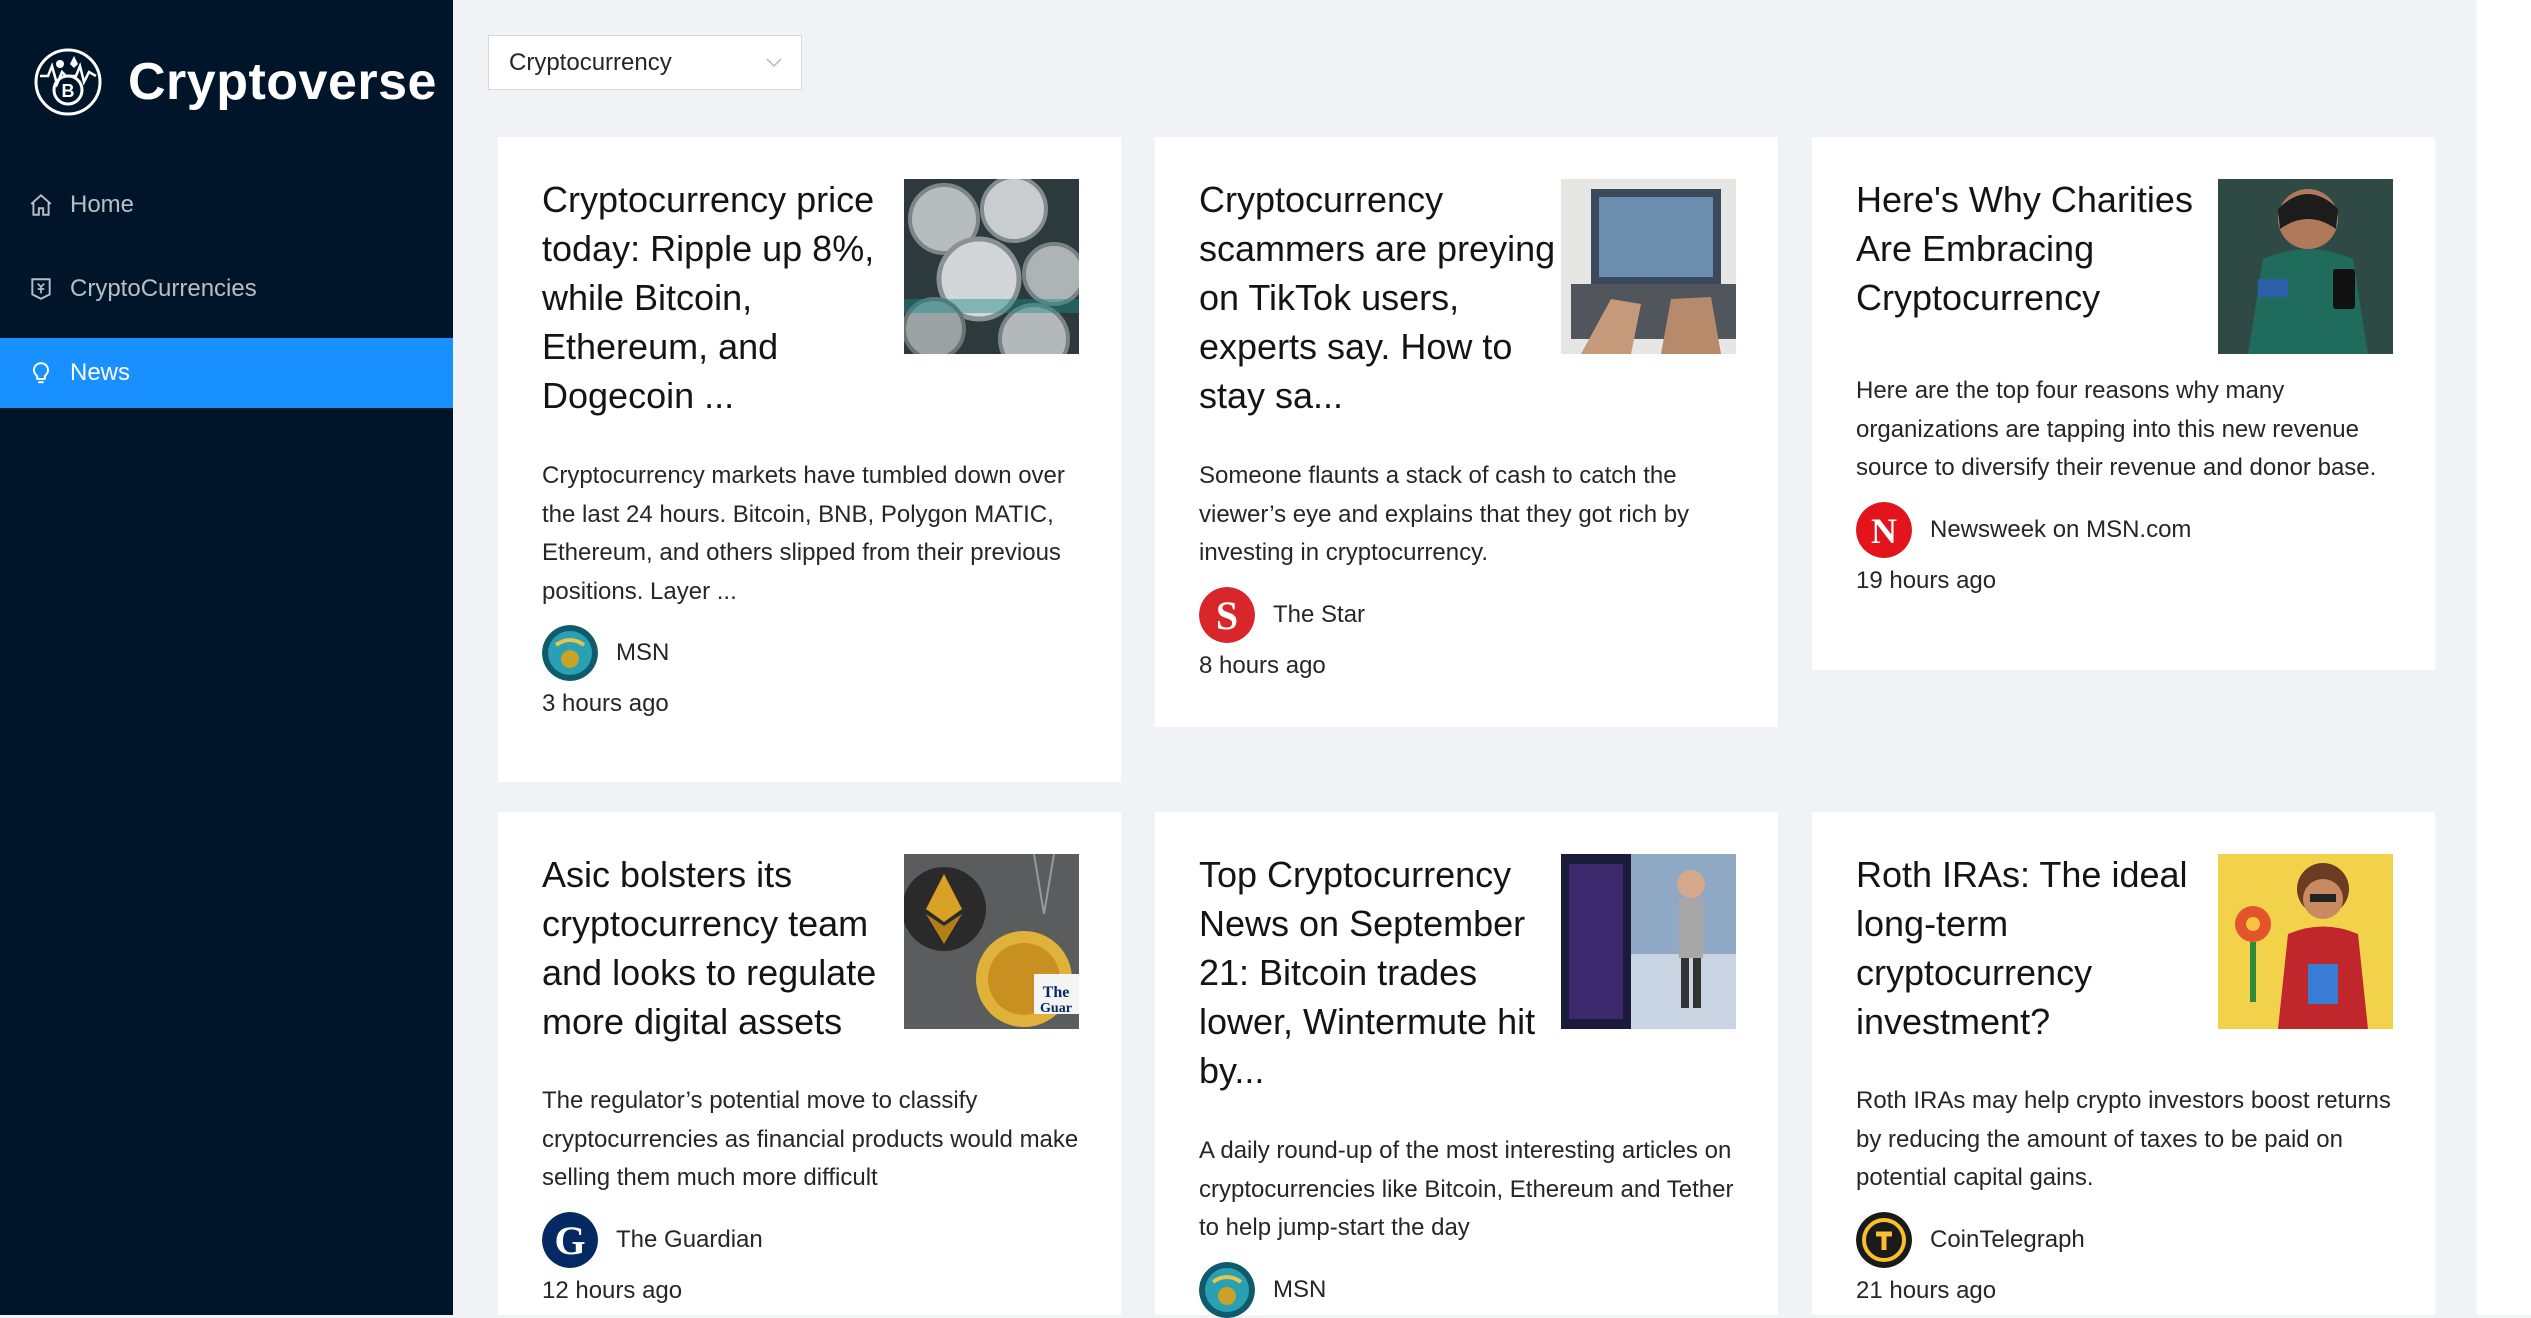  I want to click on sidebar-menu: Home CryptoCurrencies News, so click(226, 296).